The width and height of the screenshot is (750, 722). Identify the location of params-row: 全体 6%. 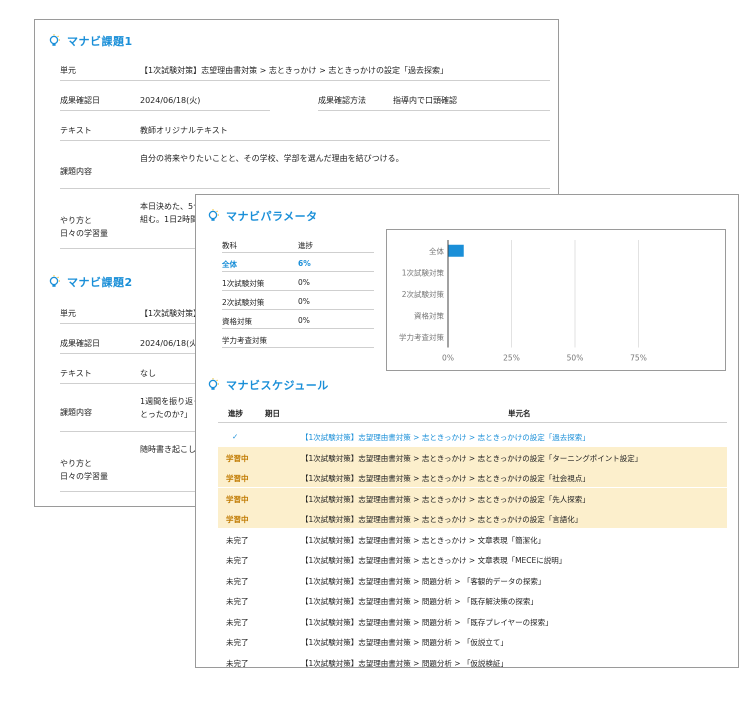
(298, 263).